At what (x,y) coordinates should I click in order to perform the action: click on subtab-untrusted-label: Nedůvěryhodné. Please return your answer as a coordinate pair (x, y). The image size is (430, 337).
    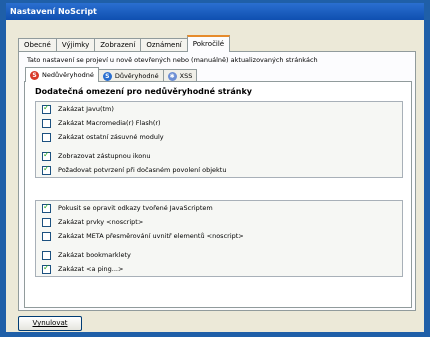
    Looking at the image, I should click on (68, 75).